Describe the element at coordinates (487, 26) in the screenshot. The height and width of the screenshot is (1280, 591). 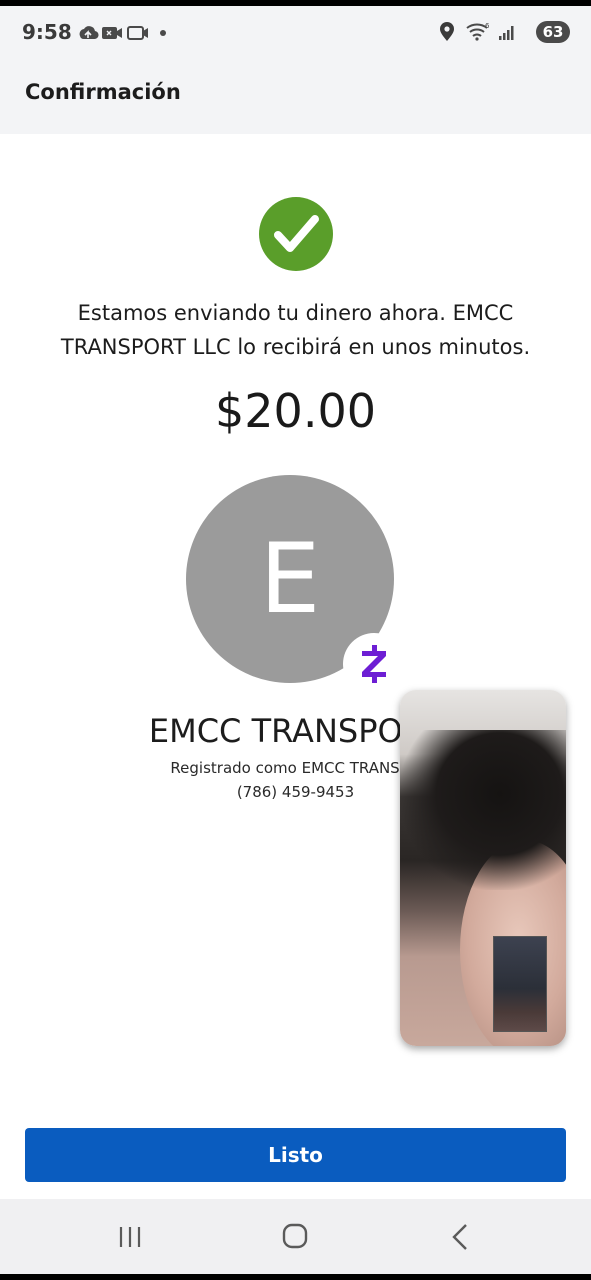
I see `svg-text: 6` at that location.